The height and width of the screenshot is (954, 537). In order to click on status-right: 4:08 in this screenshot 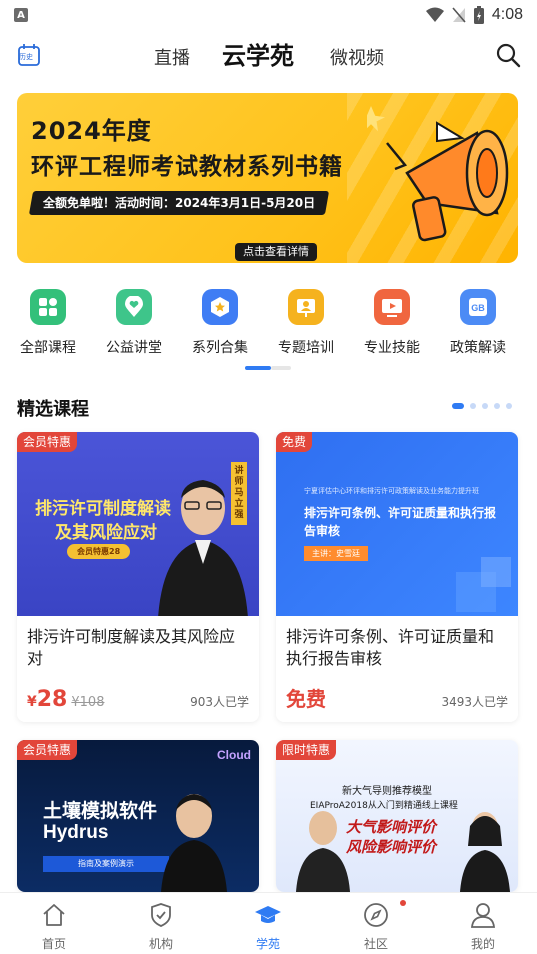, I will do `click(474, 15)`.